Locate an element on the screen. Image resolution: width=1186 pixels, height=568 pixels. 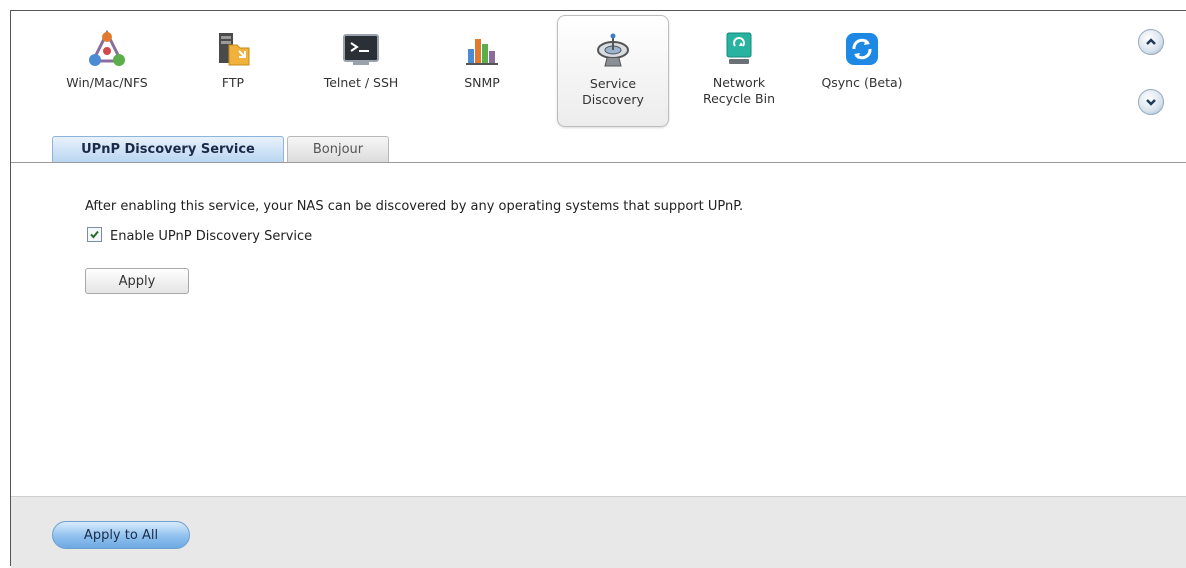
enable-upnp-row: Enable UPnP Discovery Service is located at coordinates (199, 235).